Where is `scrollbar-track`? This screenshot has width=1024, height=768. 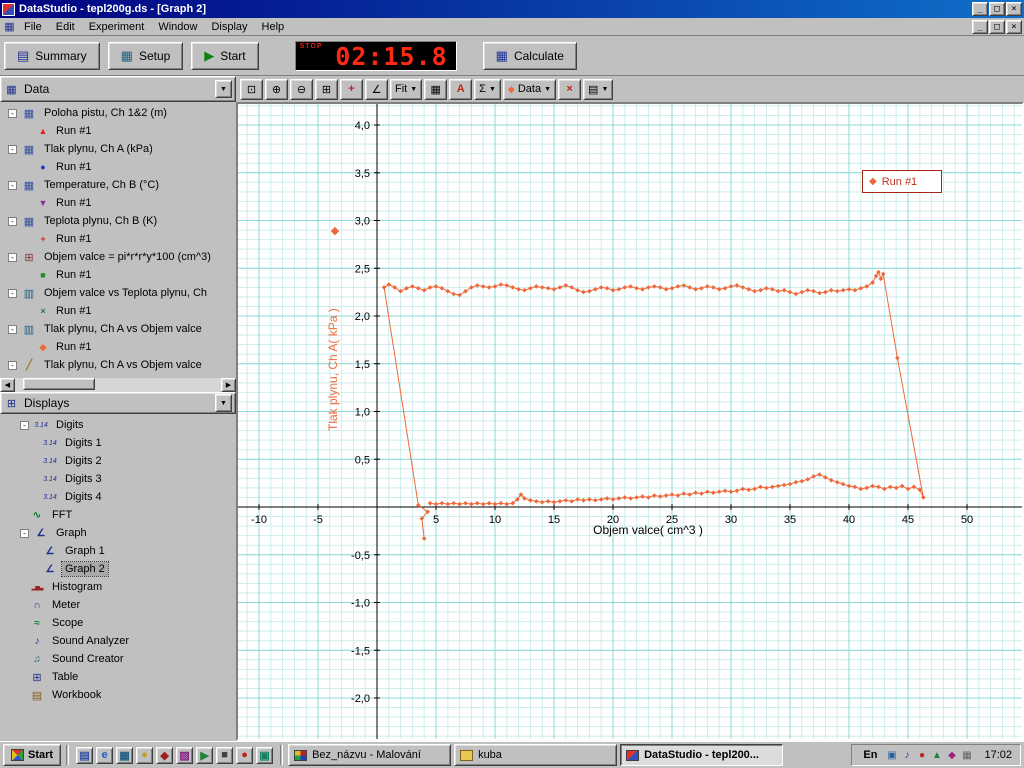 scrollbar-track is located at coordinates (118, 385).